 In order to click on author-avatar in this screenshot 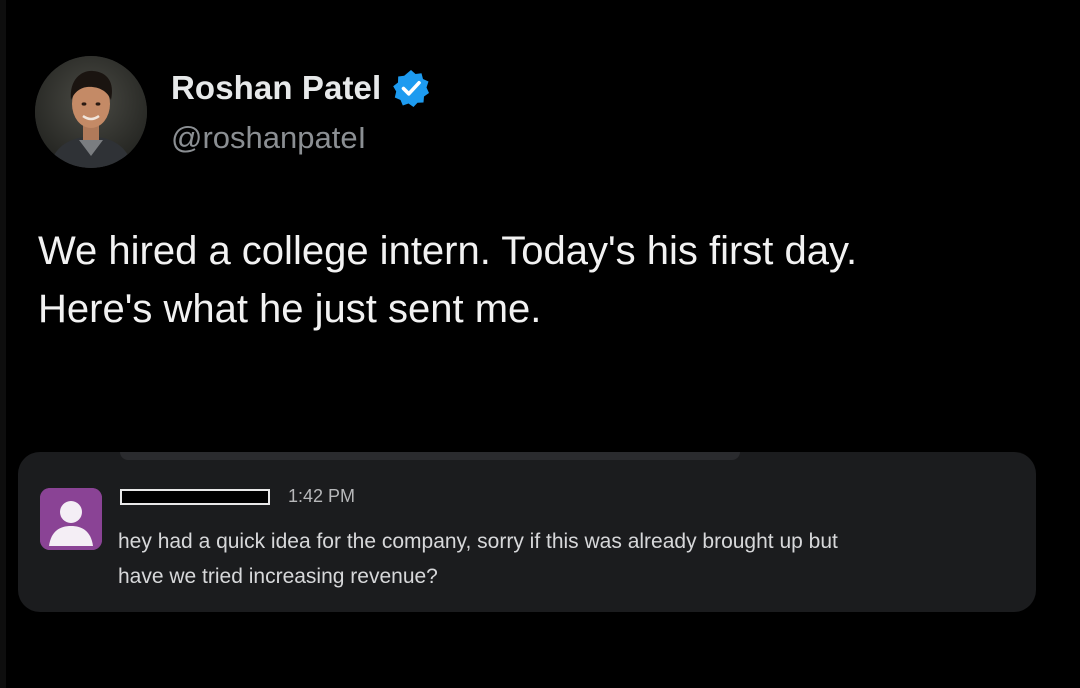, I will do `click(91, 112)`.